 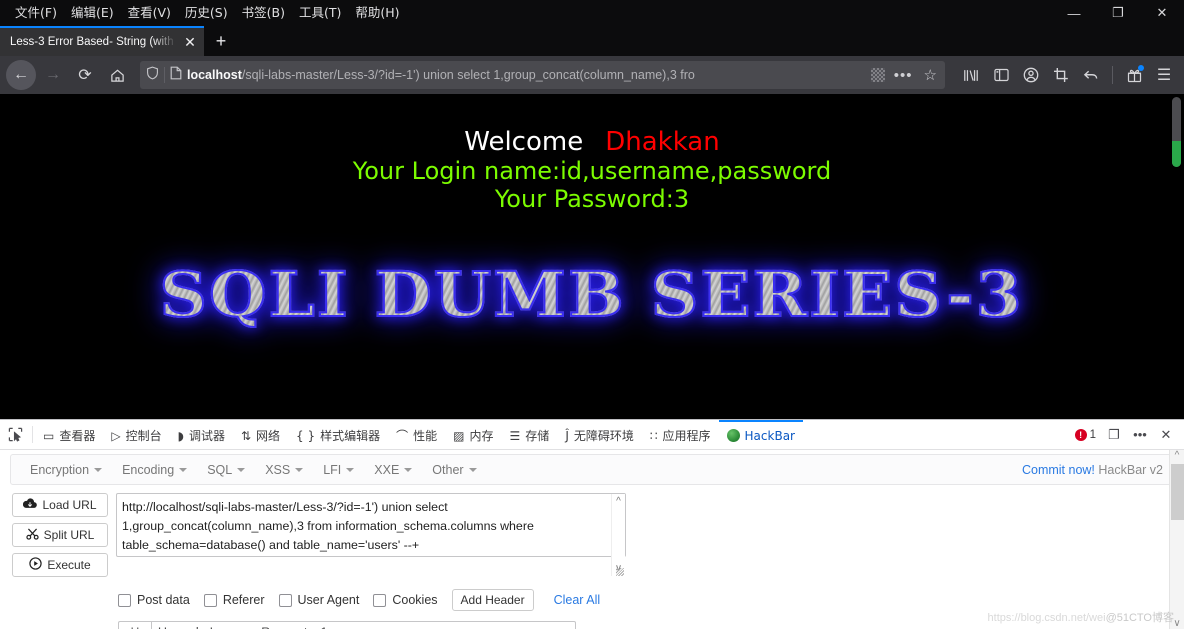 What do you see at coordinates (599, 434) in the screenshot?
I see `devtools-tab-accessibility: Ĵ 无障碍环境` at bounding box center [599, 434].